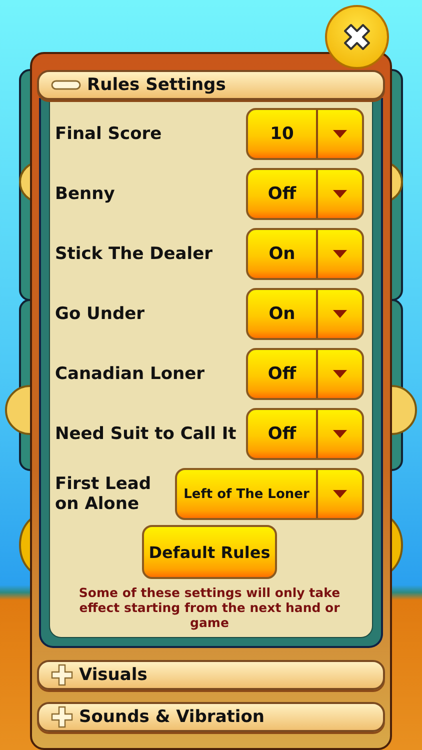 The image size is (422, 750). I want to click on section-header: Sounds & Vibration, so click(211, 717).